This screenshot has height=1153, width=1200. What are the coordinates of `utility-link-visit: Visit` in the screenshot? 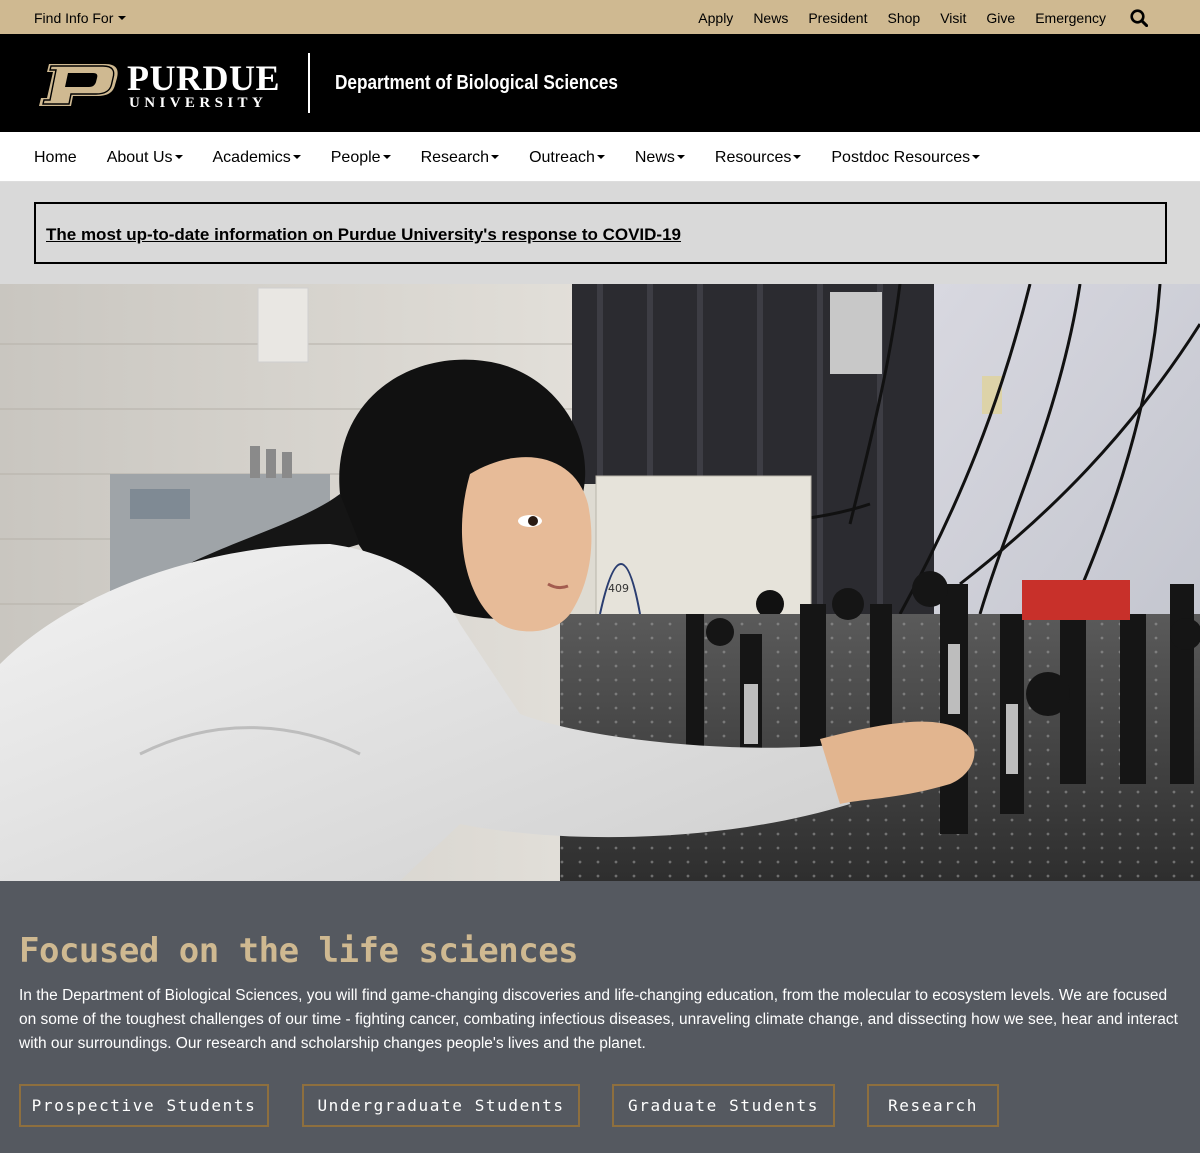 It's located at (953, 18).